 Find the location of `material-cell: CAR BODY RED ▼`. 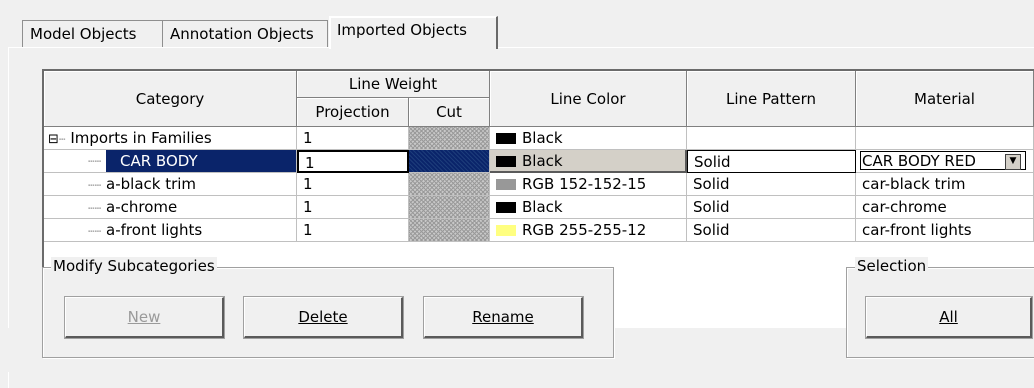

material-cell: CAR BODY RED ▼ is located at coordinates (945, 161).